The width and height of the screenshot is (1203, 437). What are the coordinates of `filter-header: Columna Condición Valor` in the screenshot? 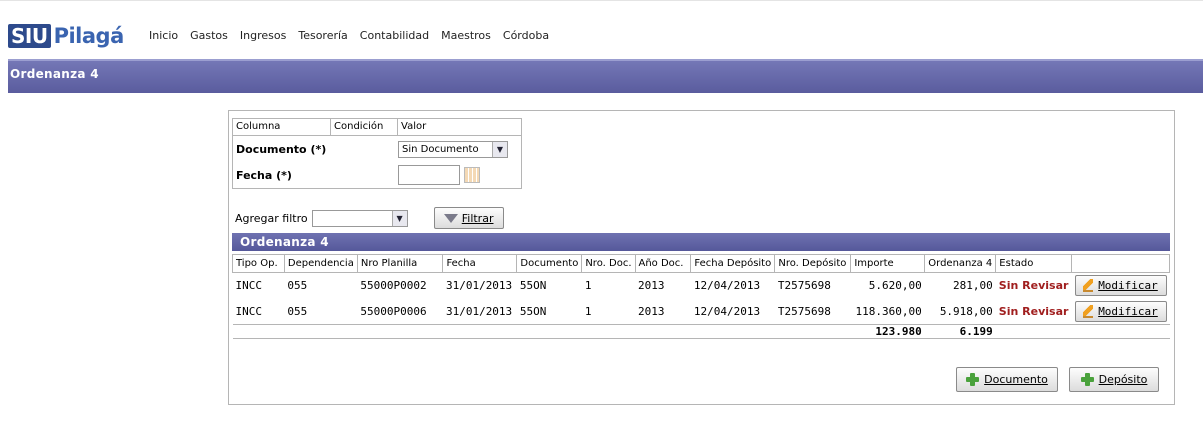 It's located at (377, 127).